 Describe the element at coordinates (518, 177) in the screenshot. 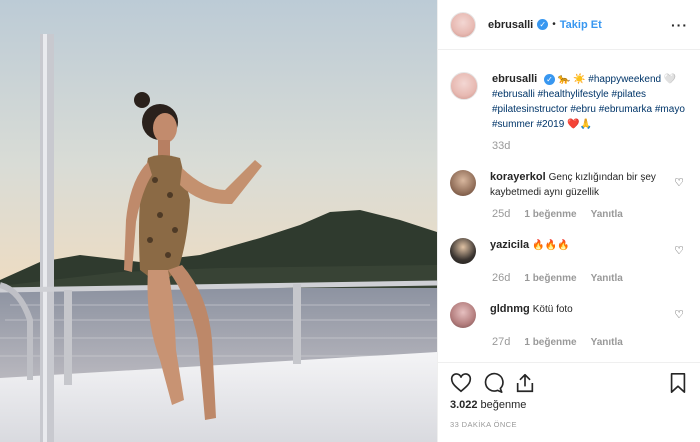

I see `commenter-username: korayerkol` at that location.